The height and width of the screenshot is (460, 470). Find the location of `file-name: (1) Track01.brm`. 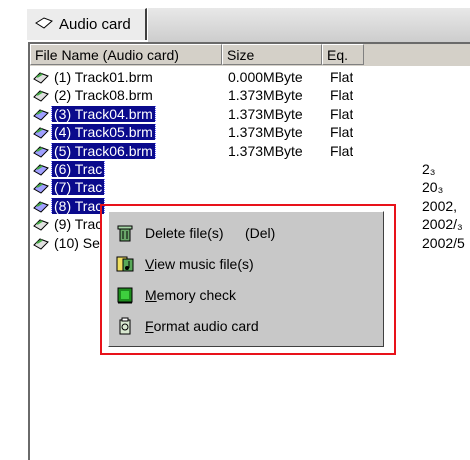

file-name: (1) Track01.brm is located at coordinates (103, 77).